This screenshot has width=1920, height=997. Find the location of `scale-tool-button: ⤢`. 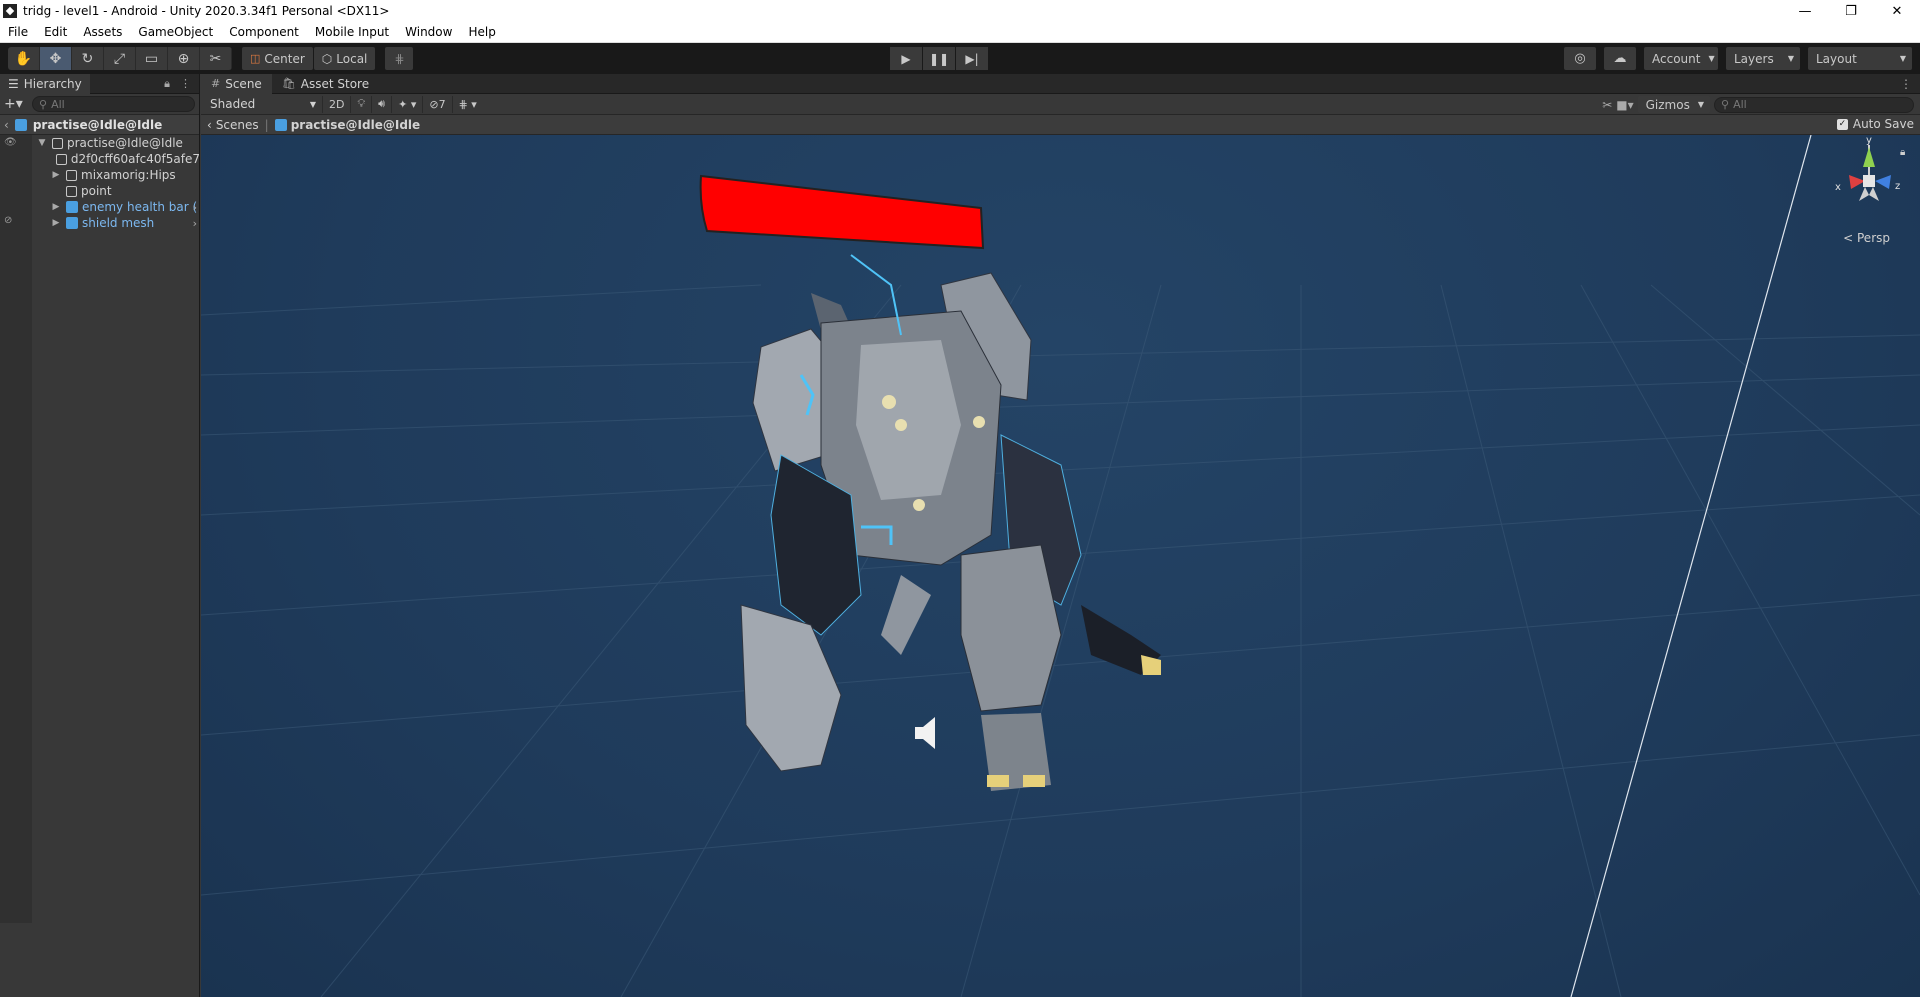

scale-tool-button: ⤢ is located at coordinates (120, 58).